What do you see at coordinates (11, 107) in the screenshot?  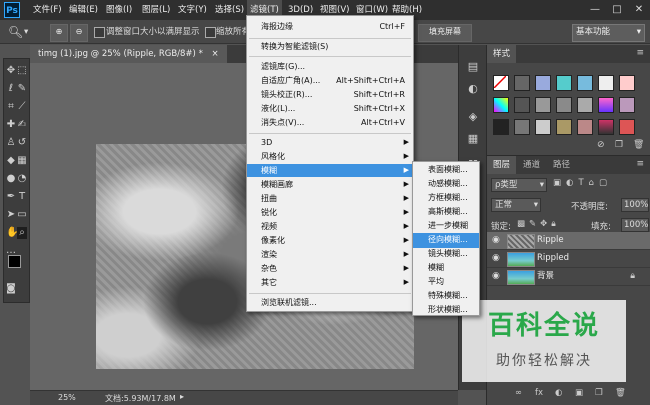 I see `crop-tool-icon: ⌗` at bounding box center [11, 107].